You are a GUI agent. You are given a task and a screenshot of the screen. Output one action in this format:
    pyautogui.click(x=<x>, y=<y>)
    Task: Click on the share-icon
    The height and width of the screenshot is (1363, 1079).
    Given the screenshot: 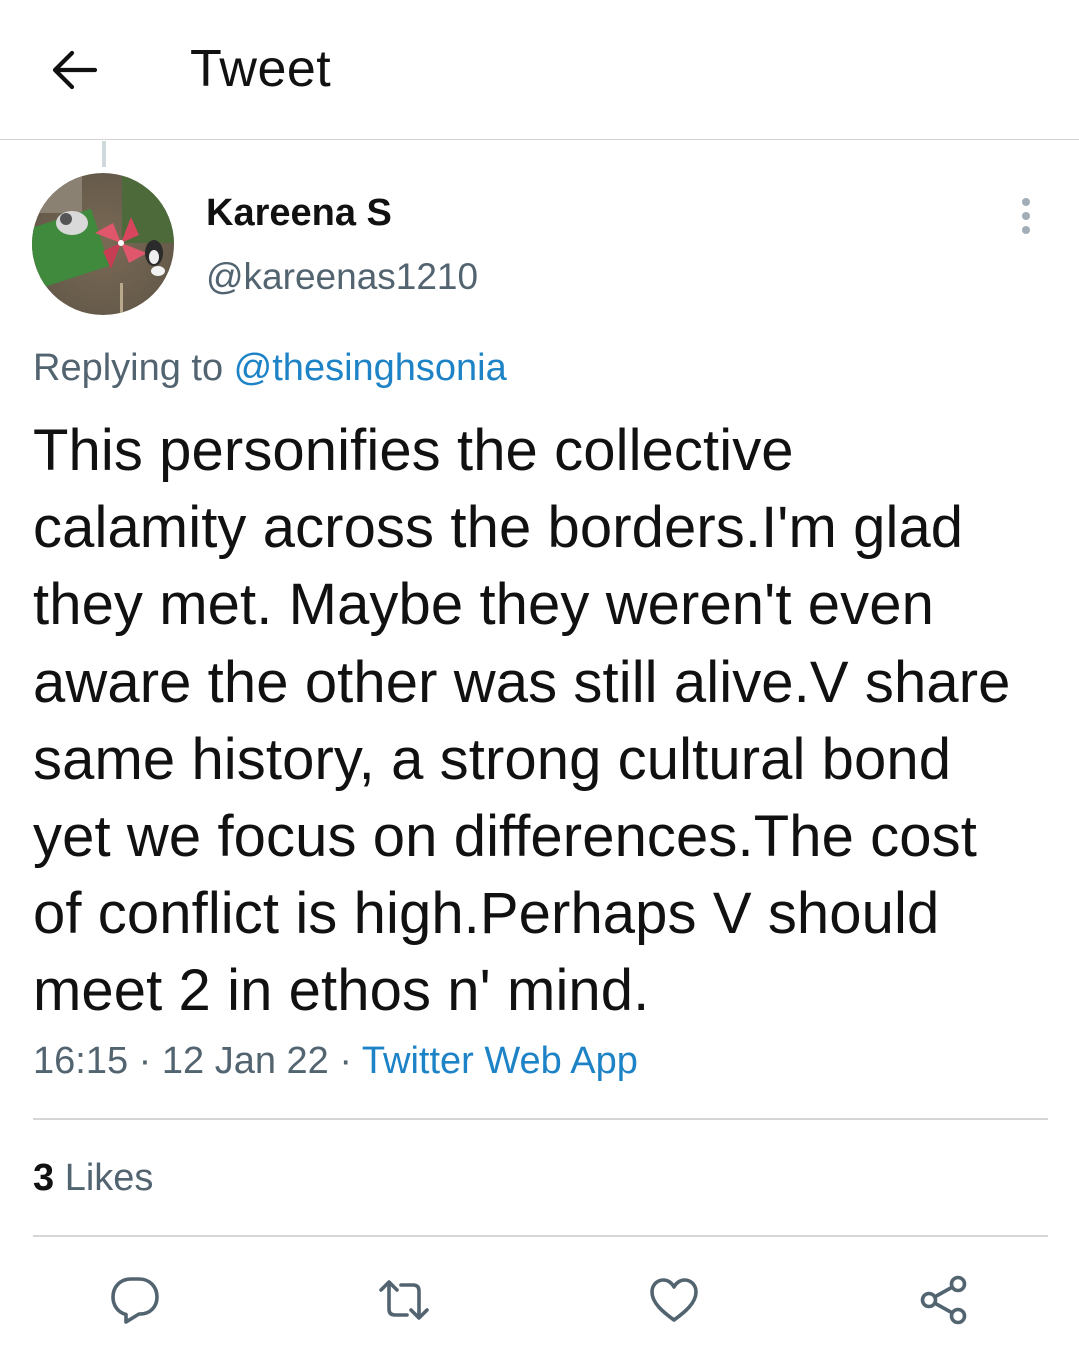 What is the action you would take?
    pyautogui.click(x=943, y=1300)
    